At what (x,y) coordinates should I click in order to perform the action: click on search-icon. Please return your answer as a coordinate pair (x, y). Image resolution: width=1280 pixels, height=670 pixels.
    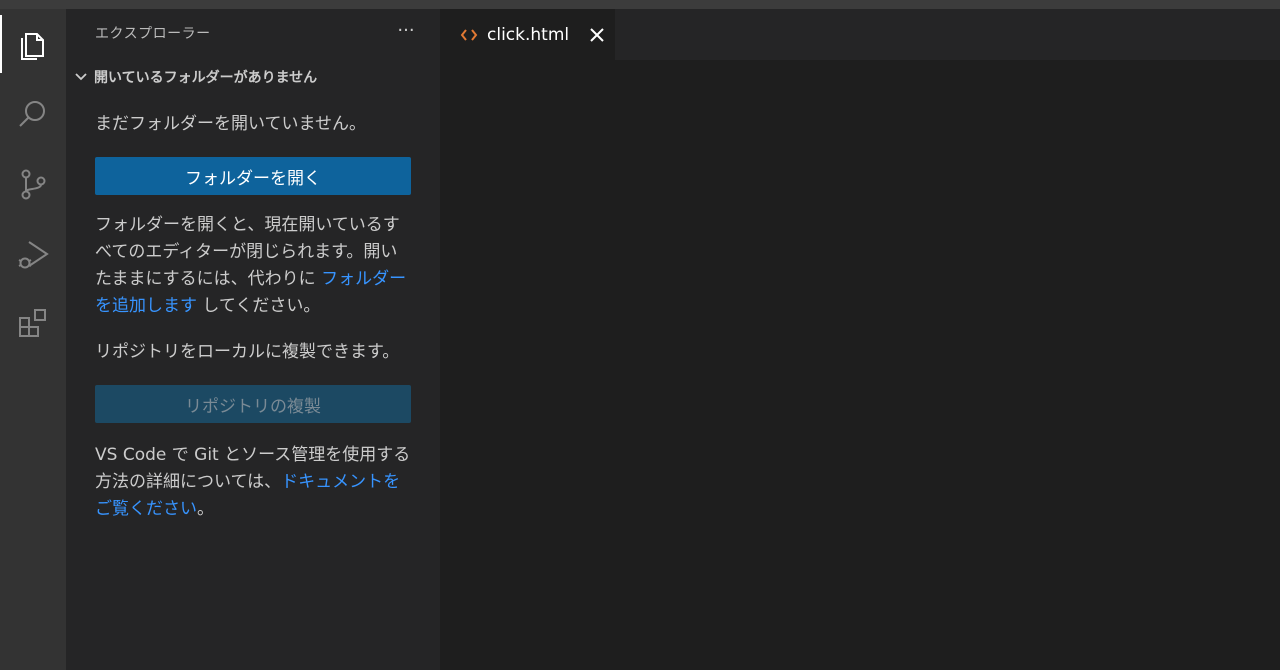
    Looking at the image, I should click on (32, 114).